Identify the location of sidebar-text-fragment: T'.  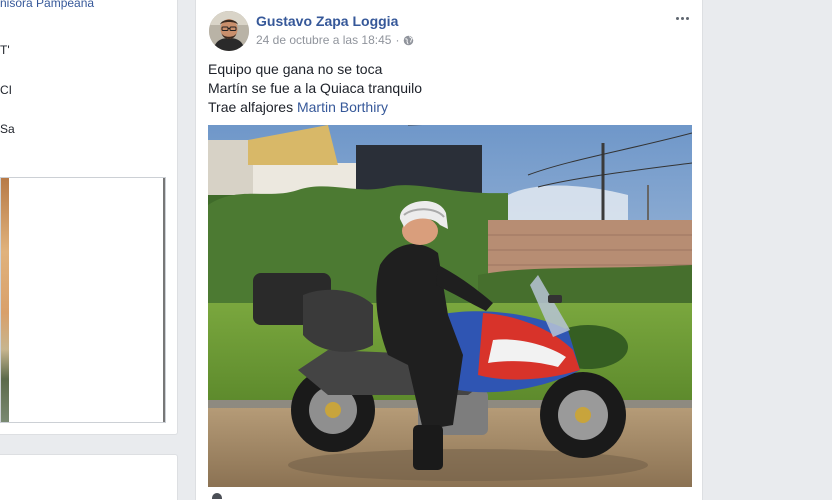
(5, 50).